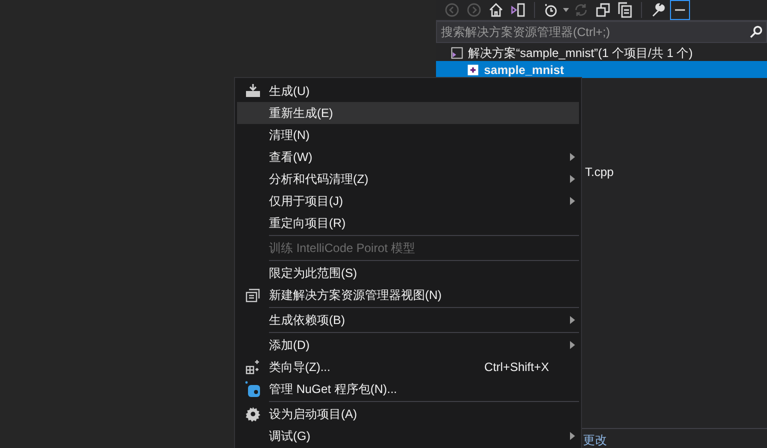 The image size is (767, 448). Describe the element at coordinates (408, 273) in the screenshot. I see `menu-item: 限定为此范围(S)` at that location.